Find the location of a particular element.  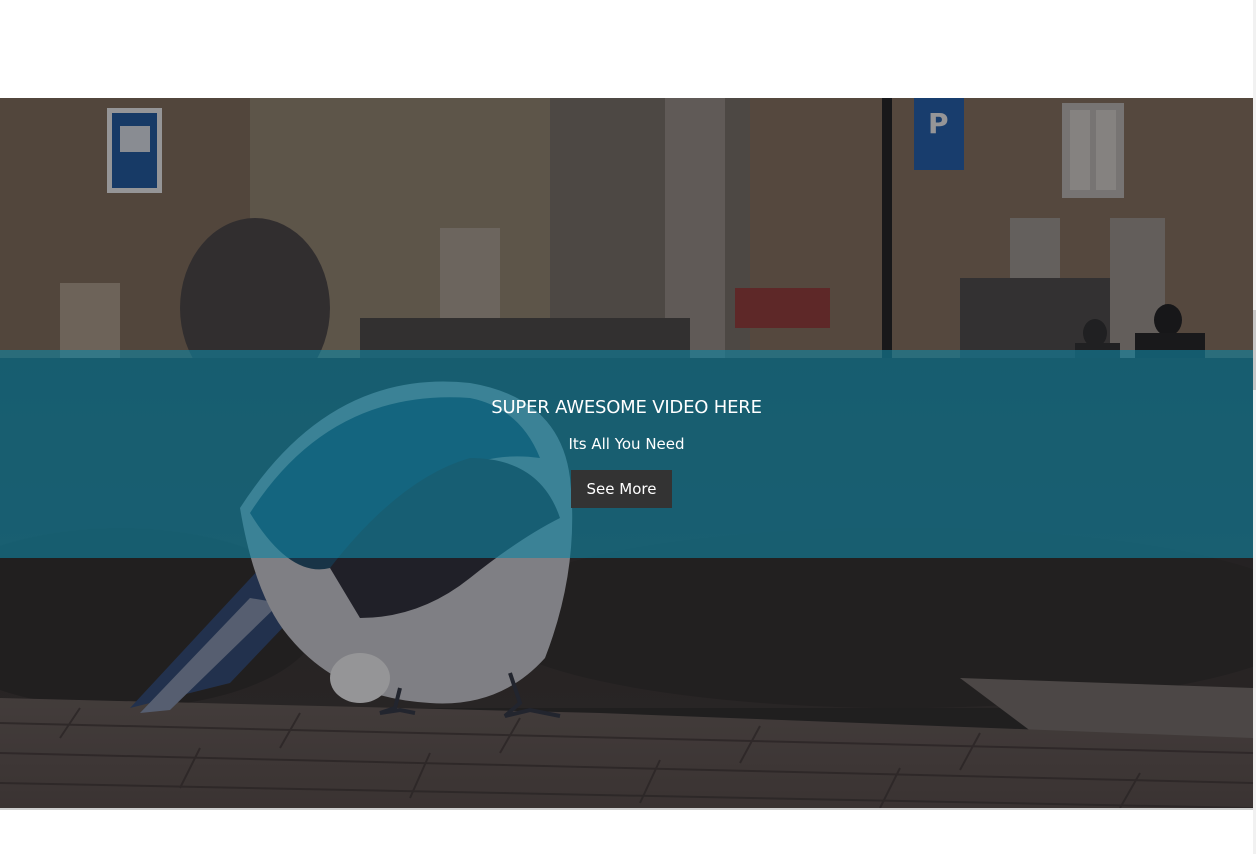

section-divider is located at coordinates (626, 809).